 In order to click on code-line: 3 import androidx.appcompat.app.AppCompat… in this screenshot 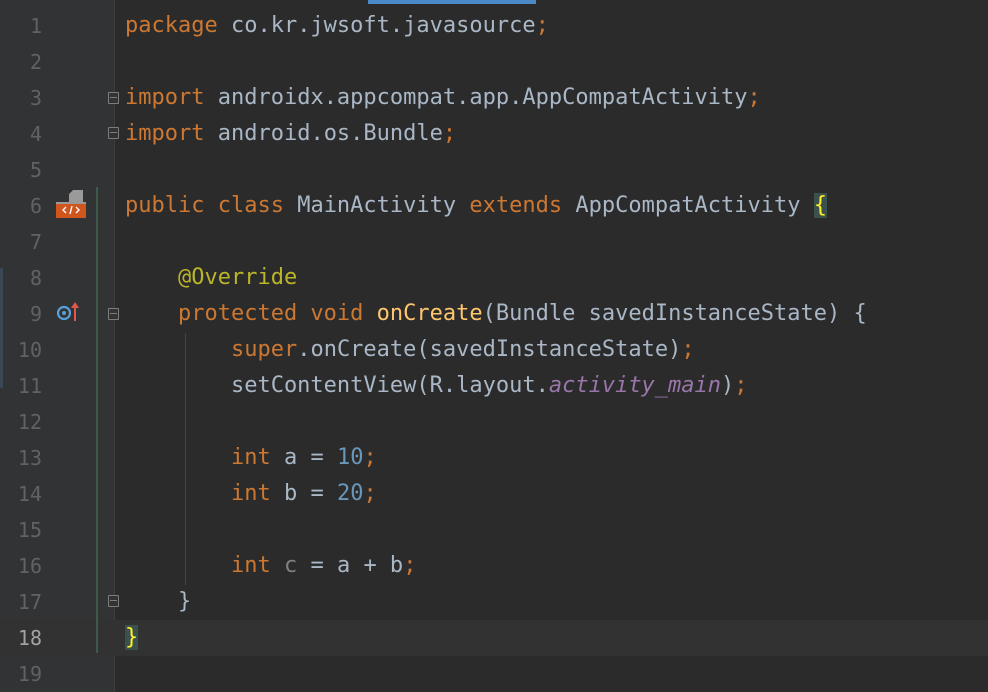, I will do `click(494, 98)`.